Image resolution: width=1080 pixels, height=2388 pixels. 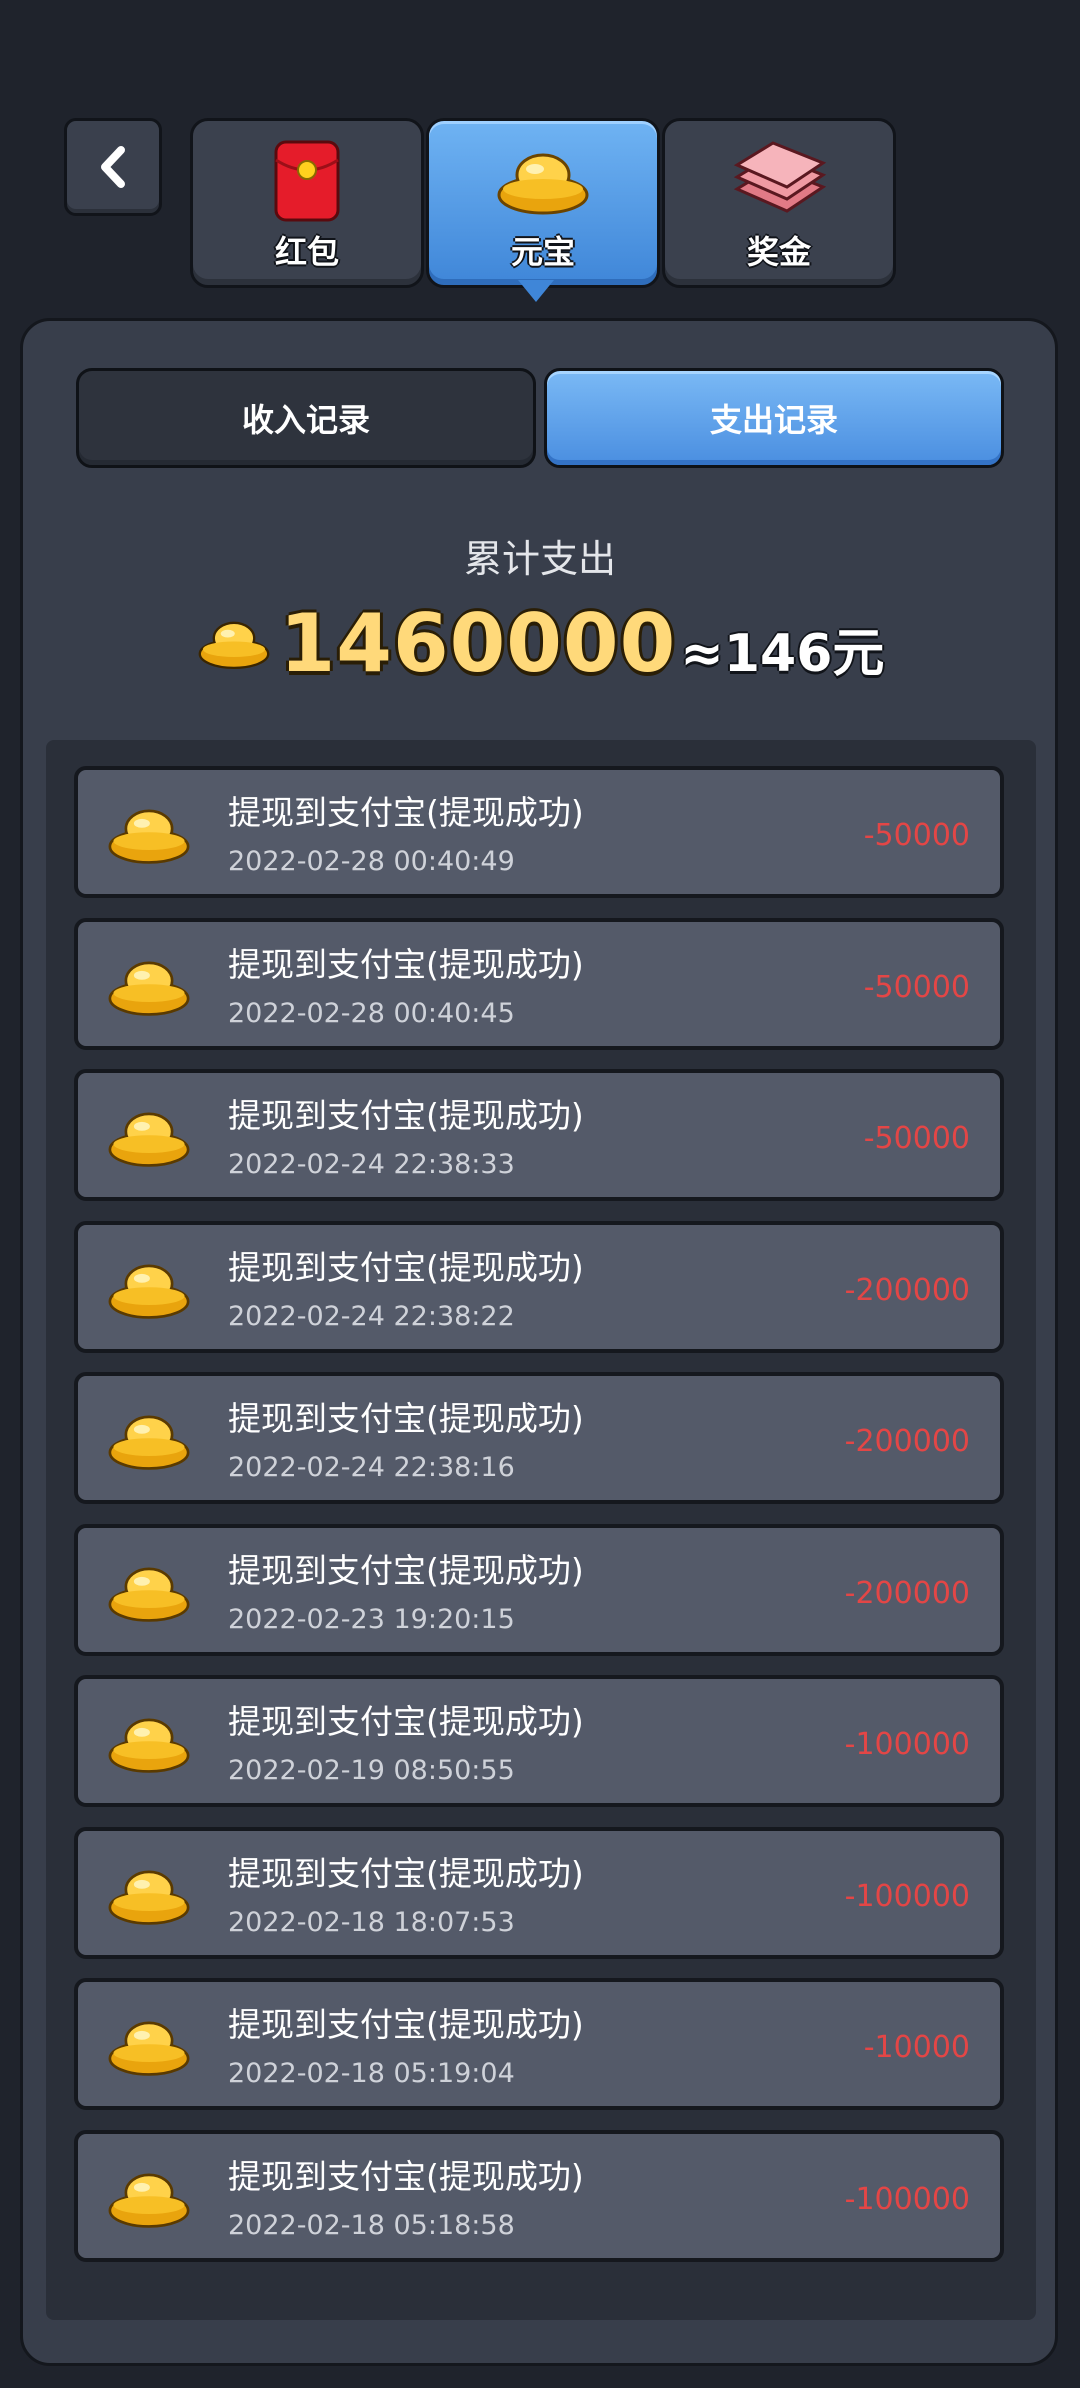 I want to click on list-item: 提现到支付宝(提现成功) 2022-02-24 22:38:16 -200000, so click(x=539, y=1438).